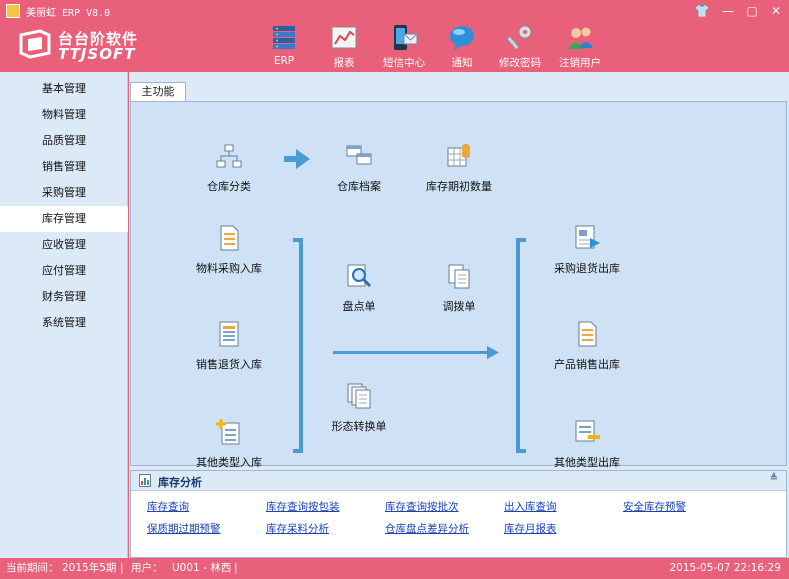  What do you see at coordinates (89, 568) in the screenshot?
I see `status-period-value: 2015年5期` at bounding box center [89, 568].